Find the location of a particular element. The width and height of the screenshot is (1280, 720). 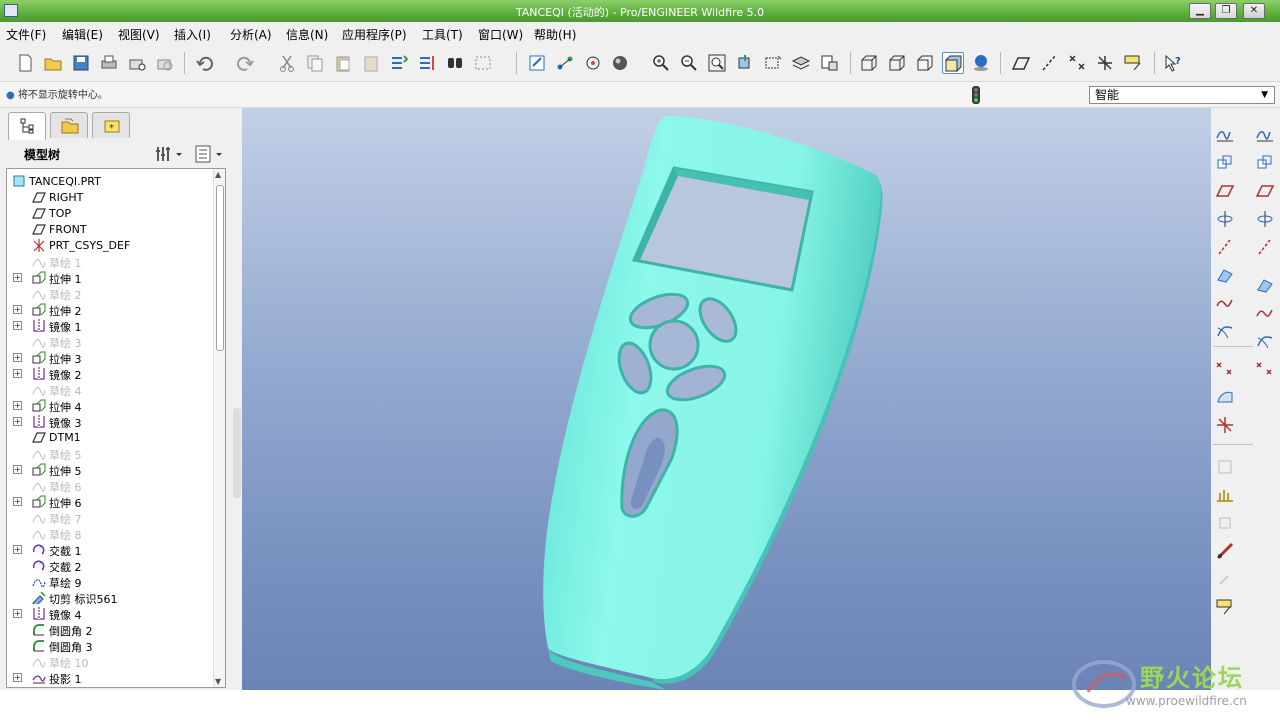

regen-manager-icon is located at coordinates (427, 63).